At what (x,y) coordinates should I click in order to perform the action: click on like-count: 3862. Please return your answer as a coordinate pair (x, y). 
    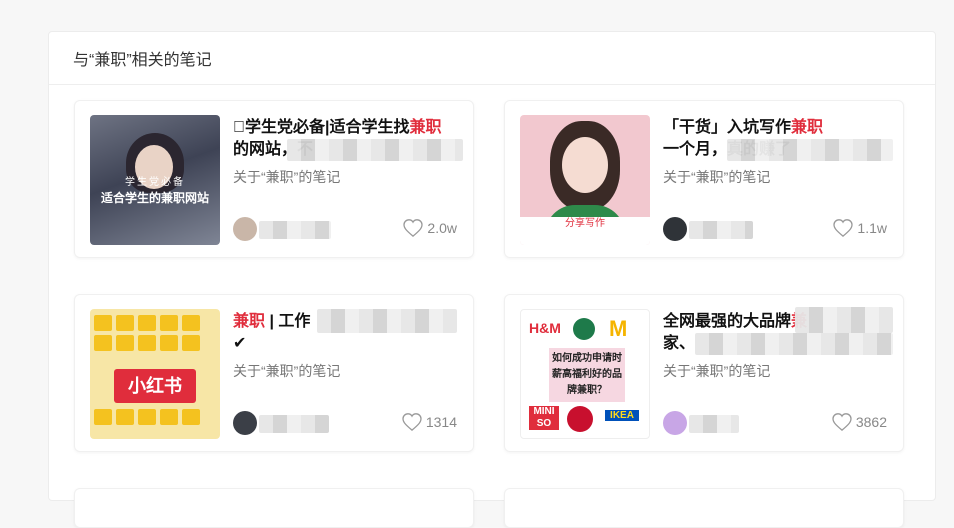
    Looking at the image, I should click on (859, 422).